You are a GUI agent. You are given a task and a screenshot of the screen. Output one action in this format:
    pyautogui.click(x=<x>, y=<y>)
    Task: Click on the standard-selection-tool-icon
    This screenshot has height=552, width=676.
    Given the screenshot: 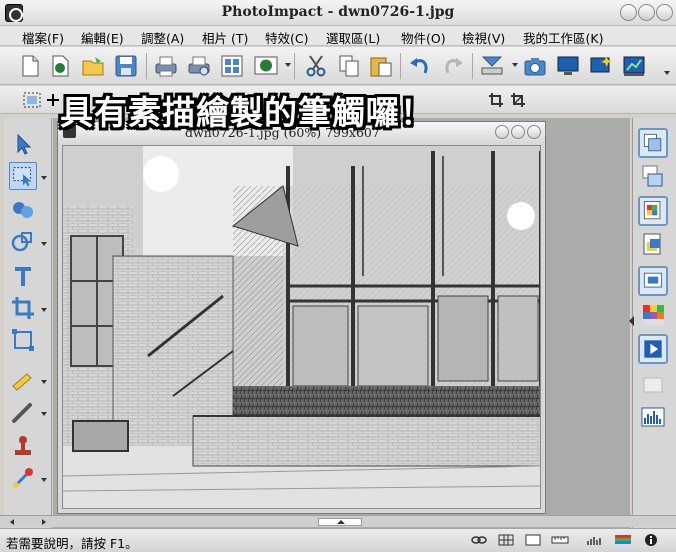 What is the action you would take?
    pyautogui.click(x=23, y=176)
    